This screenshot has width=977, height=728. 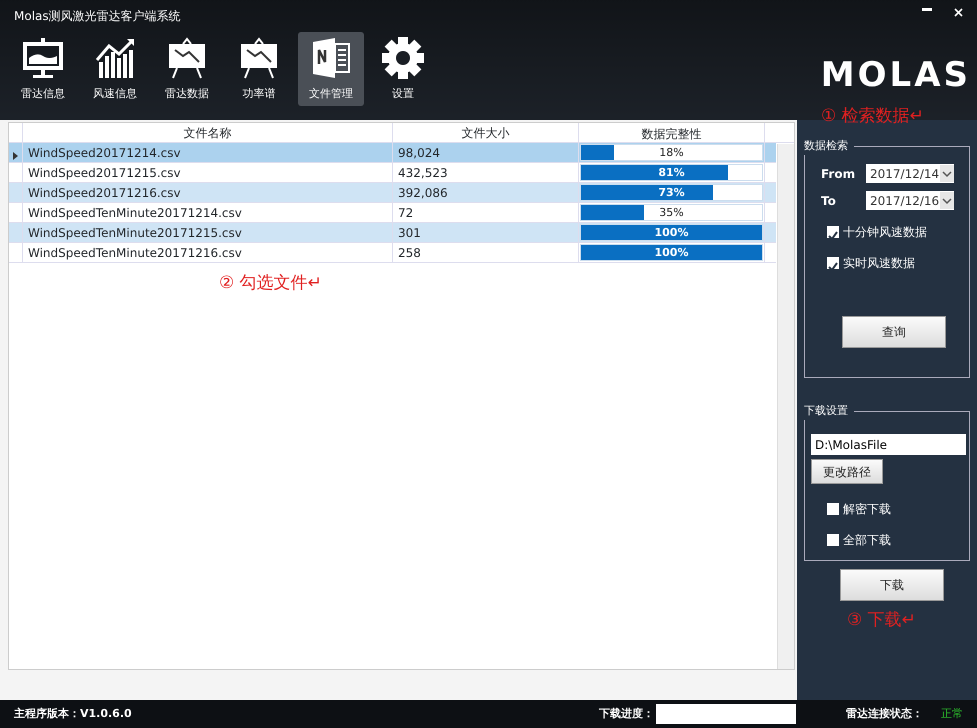 What do you see at coordinates (881, 620) in the screenshot?
I see `annotation: ③ 下载↵` at bounding box center [881, 620].